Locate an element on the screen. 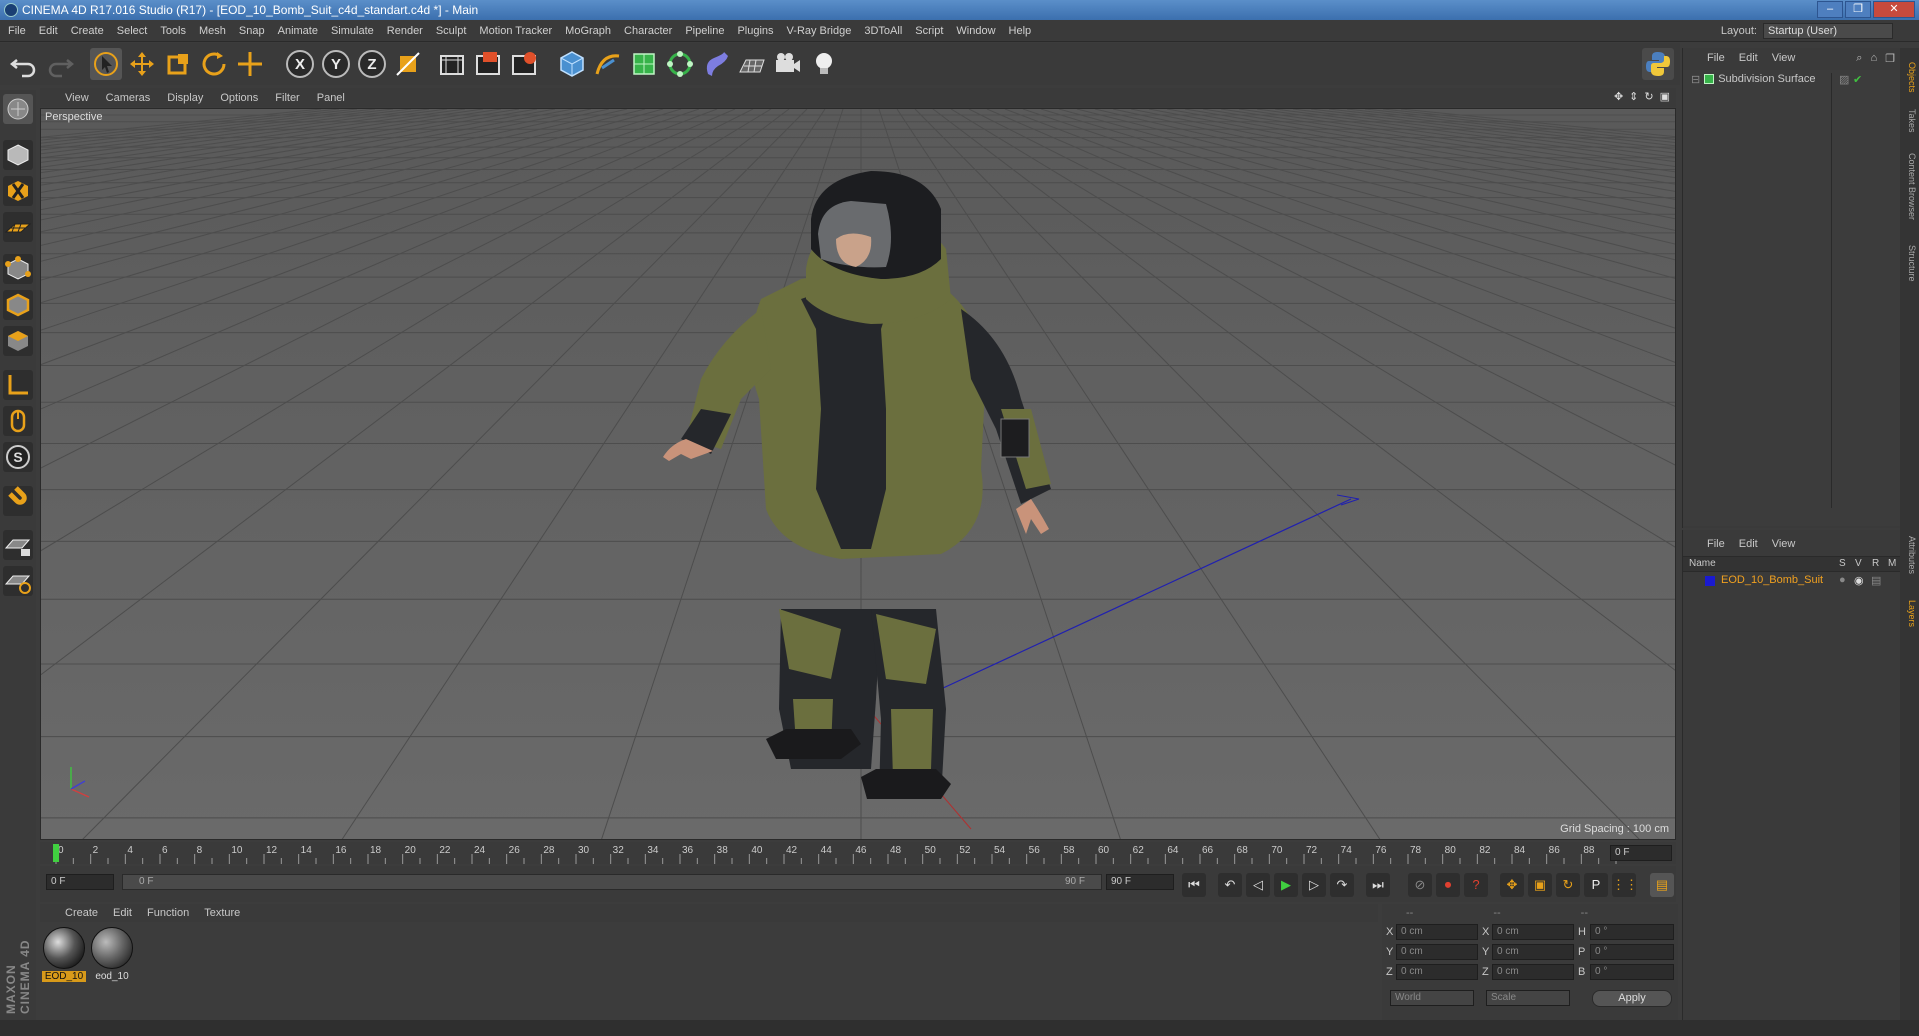 This screenshot has height=1036, width=1919. coordinate-system-icon is located at coordinates (408, 64).